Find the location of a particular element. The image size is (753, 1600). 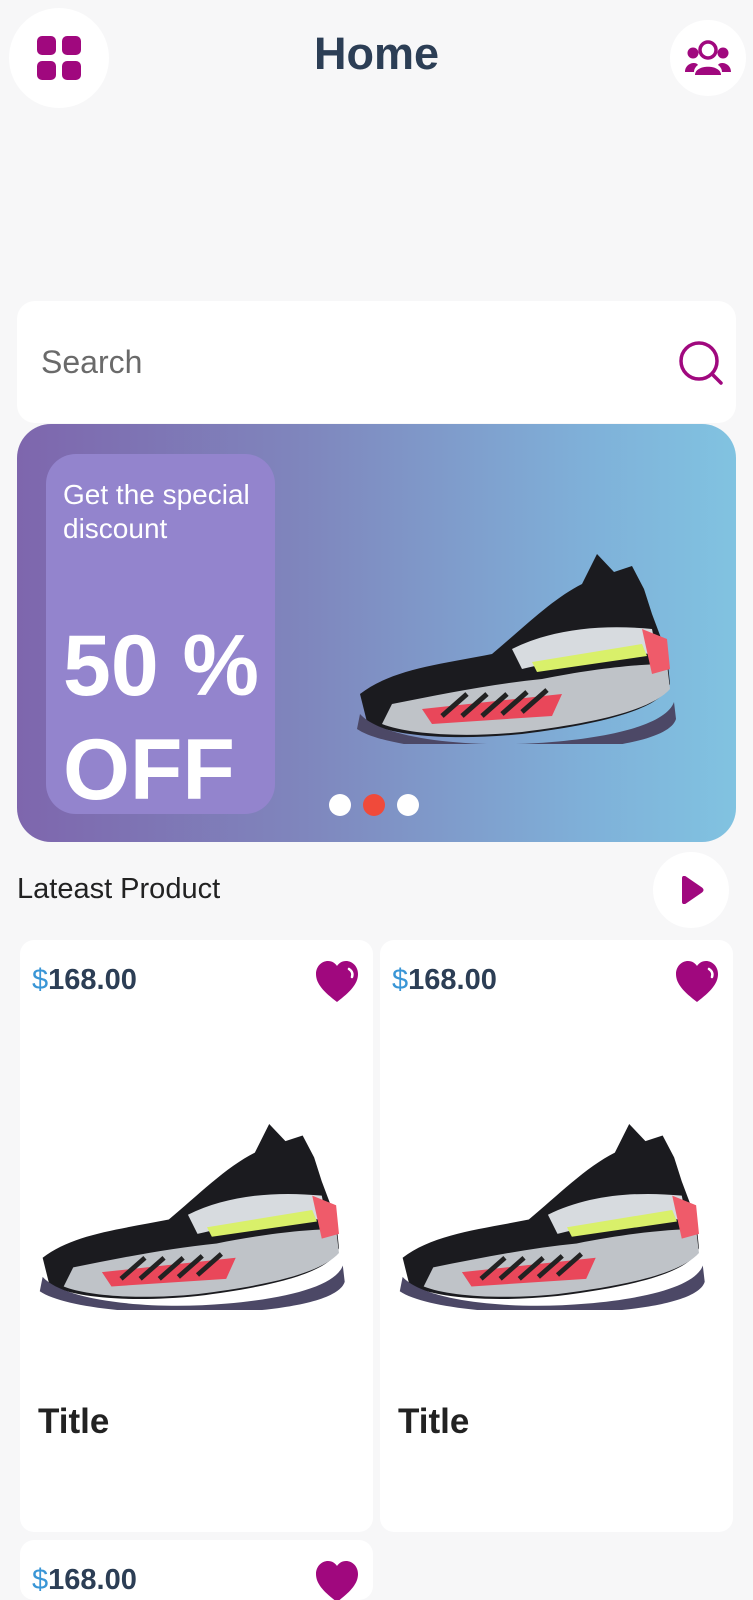

discount-subtitle: Get the special discount is located at coordinates (156, 511).